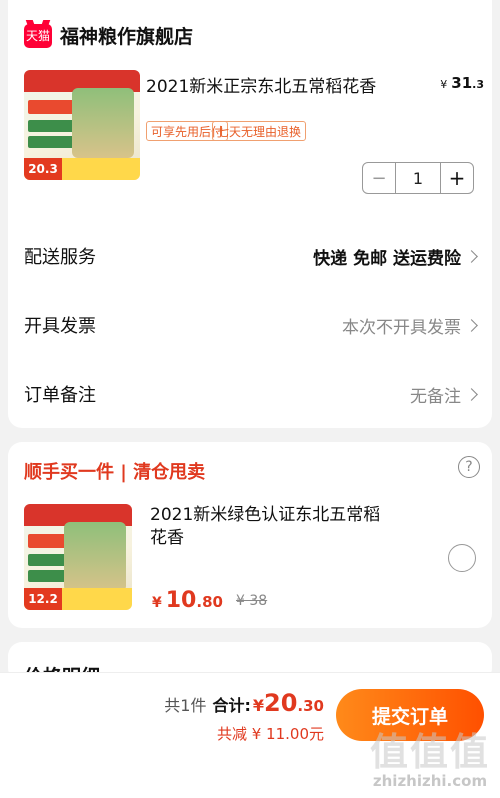 This screenshot has height=798, width=500. What do you see at coordinates (379, 178) in the screenshot?
I see `decrease-quantity-button: −` at bounding box center [379, 178].